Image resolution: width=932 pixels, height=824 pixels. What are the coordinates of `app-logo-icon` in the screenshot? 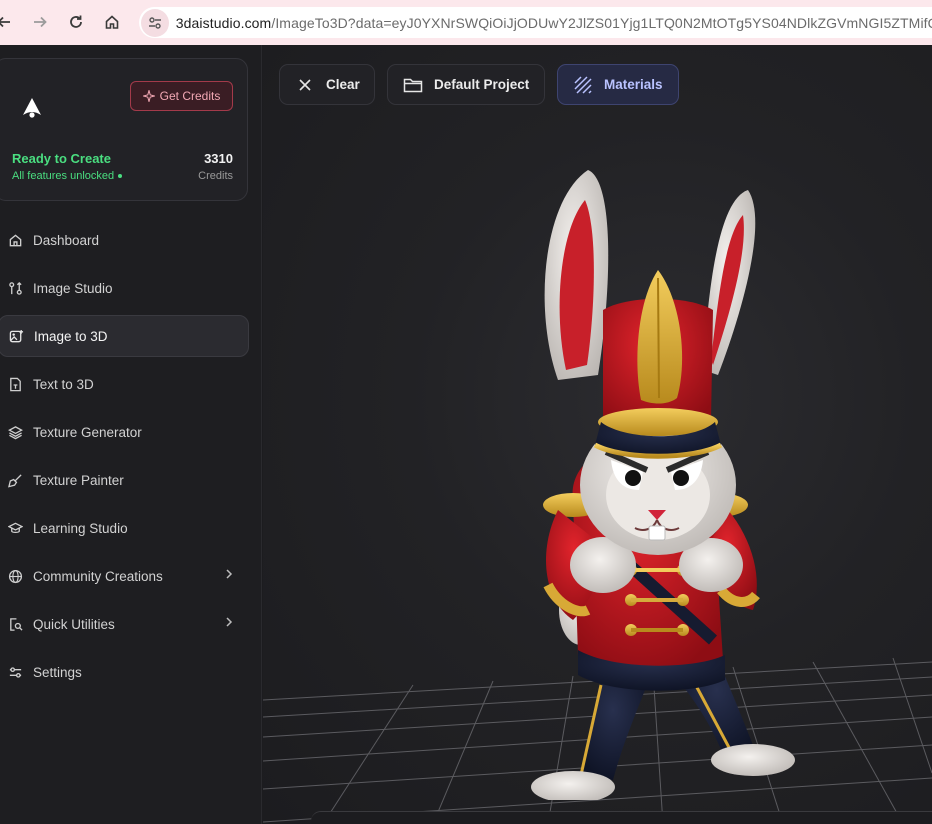 It's located at (32, 108).